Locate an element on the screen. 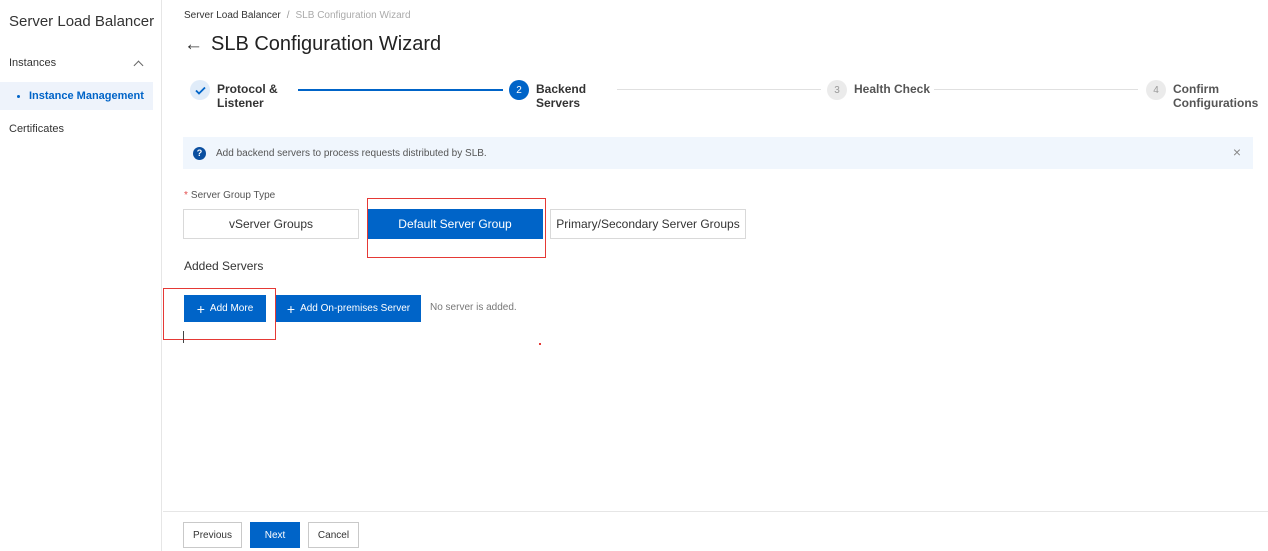 The height and width of the screenshot is (551, 1268). option-primary-secondary-server-groups: Primary/Secondary Server Groups is located at coordinates (648, 224).